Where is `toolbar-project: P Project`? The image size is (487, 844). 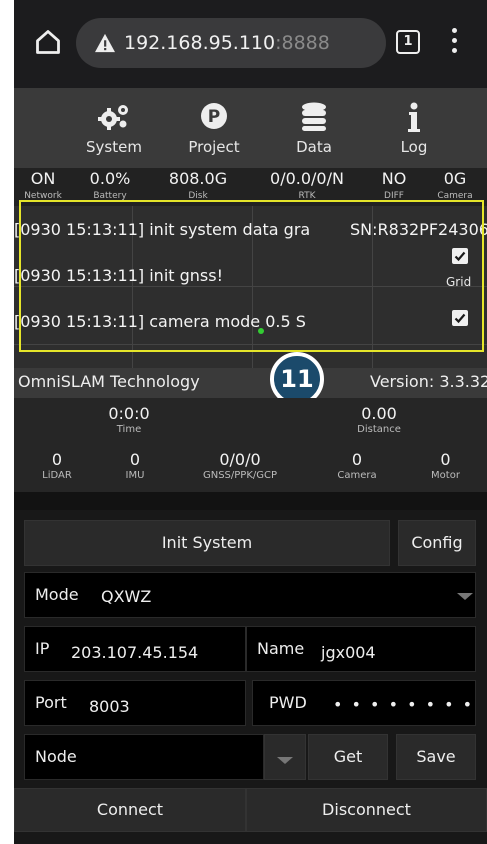
toolbar-project: P Project is located at coordinates (214, 128).